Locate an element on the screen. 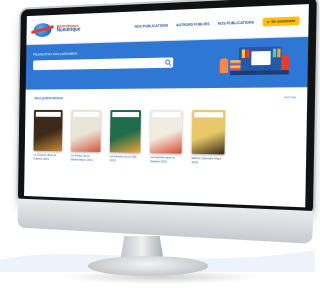  nav-item-publications: NOS PUBLICATIONS is located at coordinates (151, 25).